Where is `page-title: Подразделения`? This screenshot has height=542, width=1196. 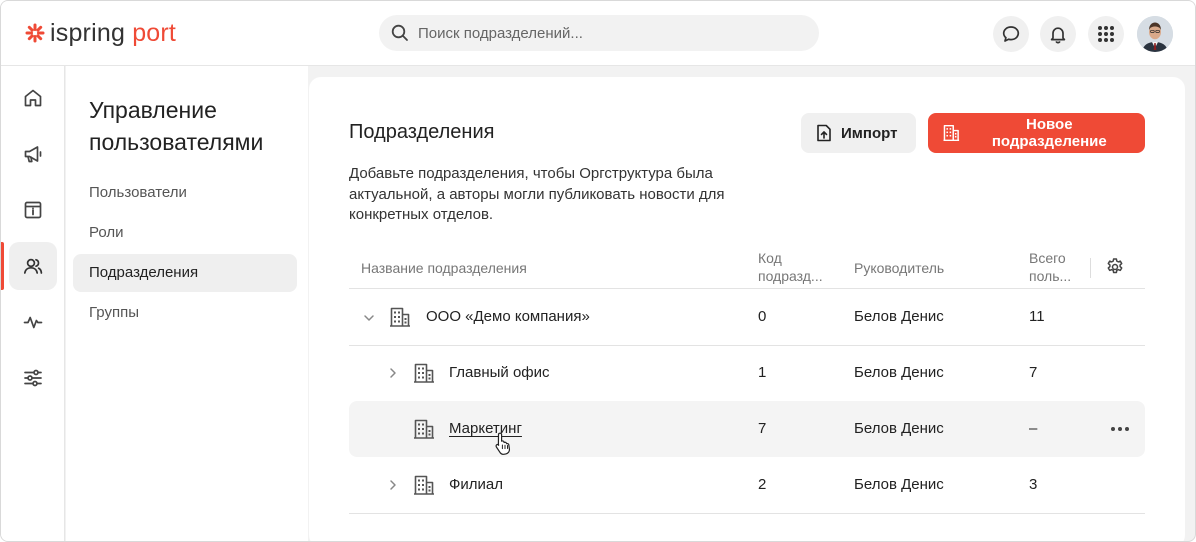 page-title: Подразделения is located at coordinates (422, 132).